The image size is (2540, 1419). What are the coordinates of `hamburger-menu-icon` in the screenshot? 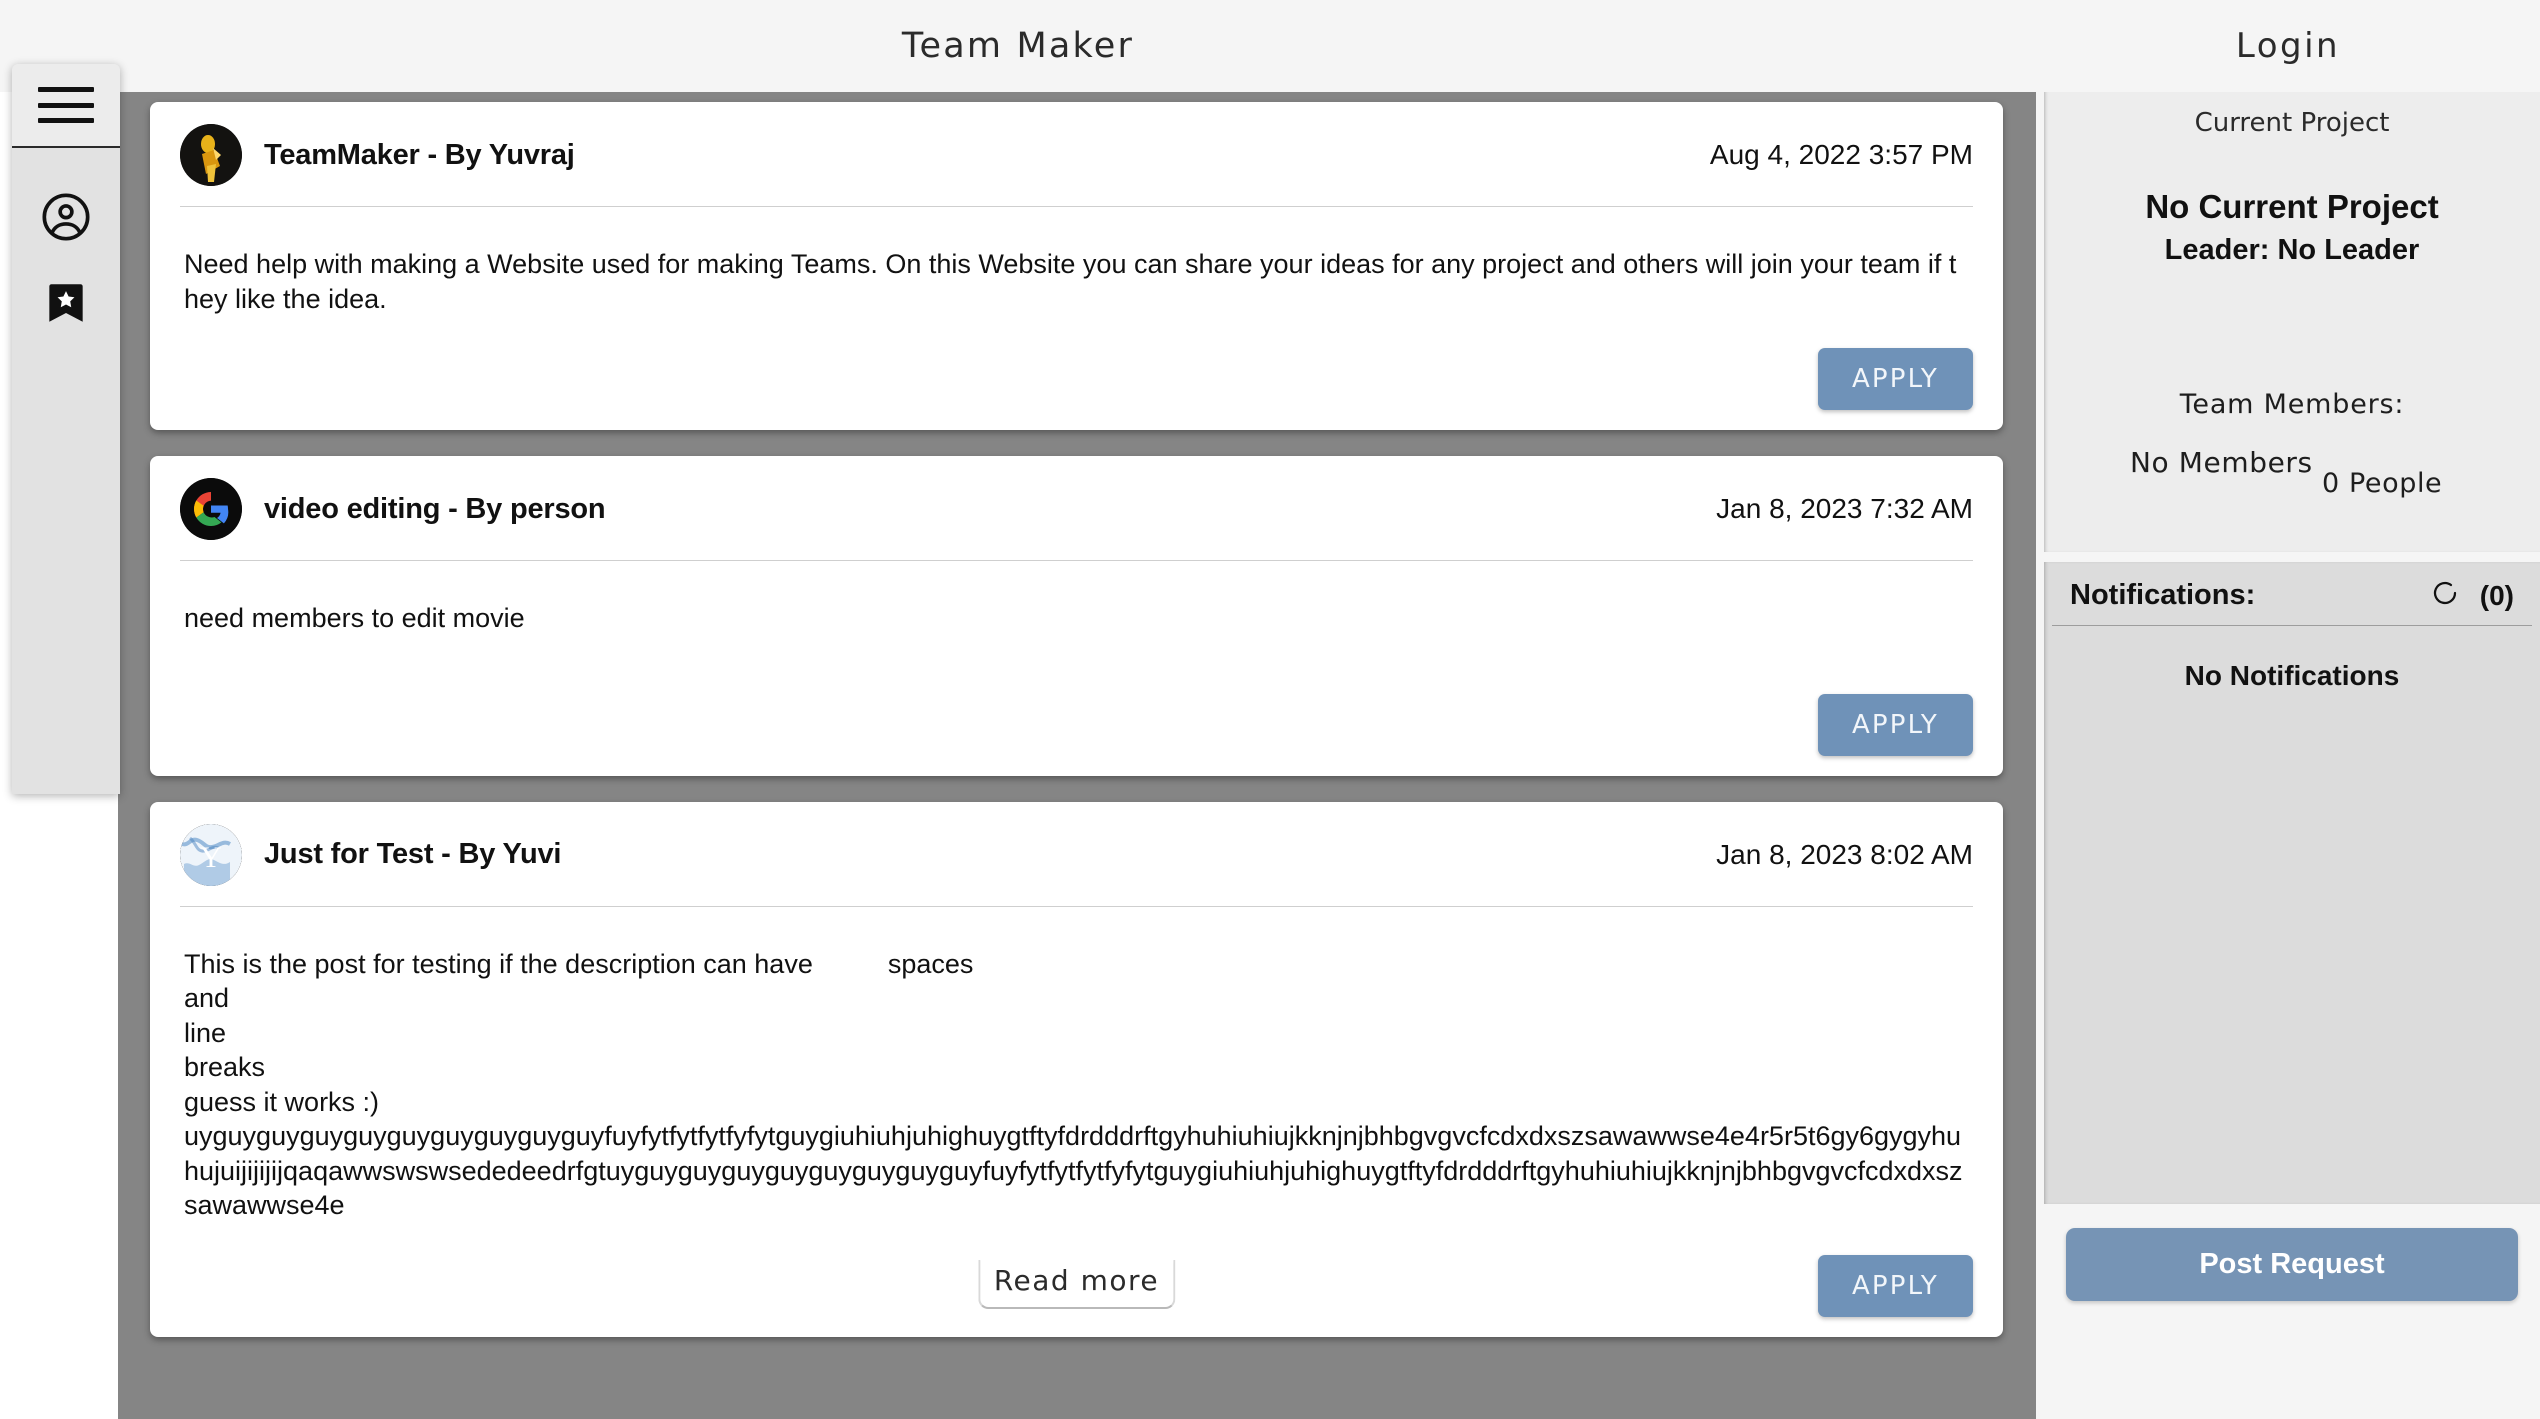 It's located at (66, 105).